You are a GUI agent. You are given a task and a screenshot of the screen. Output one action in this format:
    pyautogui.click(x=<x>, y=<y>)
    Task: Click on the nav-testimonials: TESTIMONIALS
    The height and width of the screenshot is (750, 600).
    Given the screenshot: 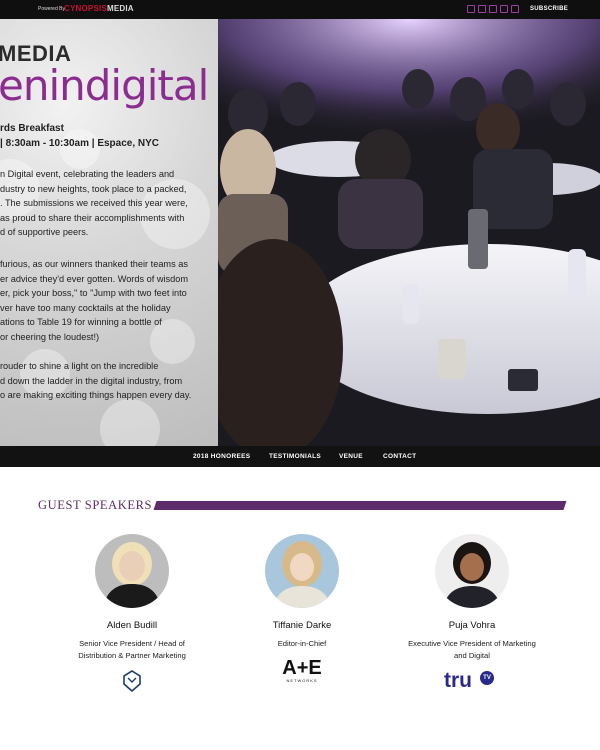 What is the action you would take?
    pyautogui.click(x=295, y=456)
    